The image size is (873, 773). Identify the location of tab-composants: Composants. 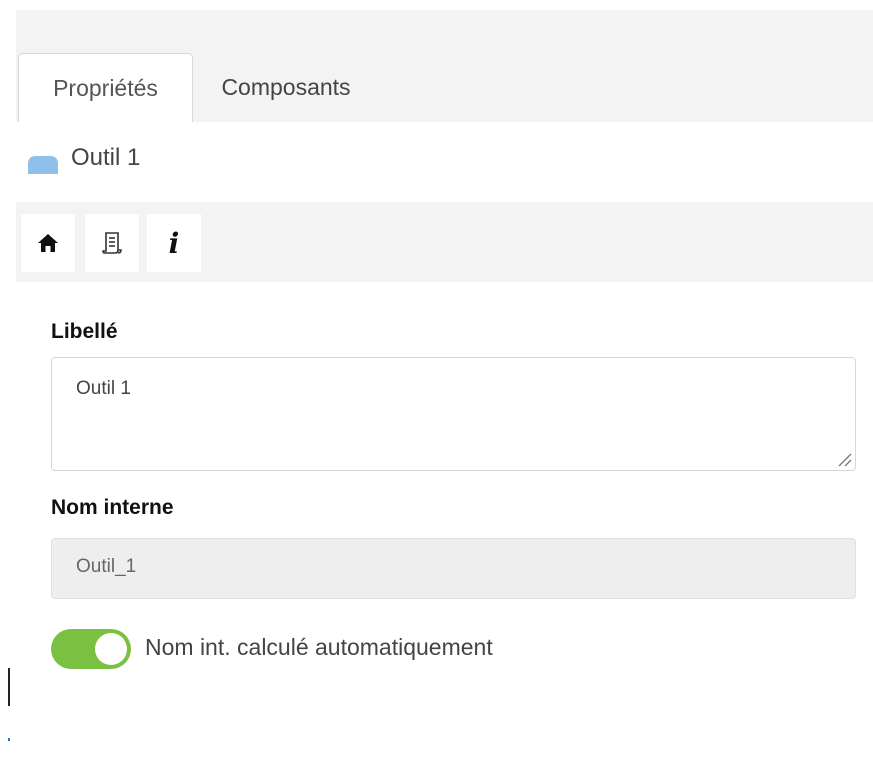
(286, 87).